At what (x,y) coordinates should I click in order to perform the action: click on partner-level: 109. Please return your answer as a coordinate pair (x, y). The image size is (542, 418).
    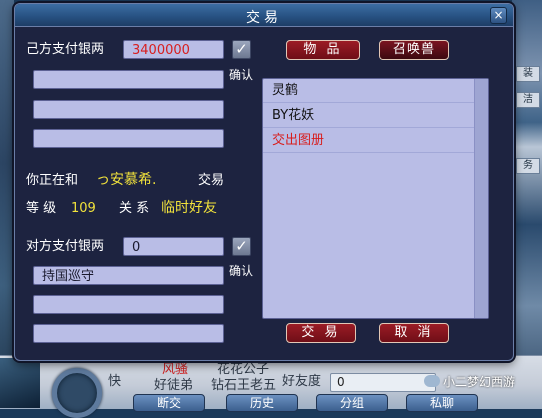
    Looking at the image, I should click on (83, 208).